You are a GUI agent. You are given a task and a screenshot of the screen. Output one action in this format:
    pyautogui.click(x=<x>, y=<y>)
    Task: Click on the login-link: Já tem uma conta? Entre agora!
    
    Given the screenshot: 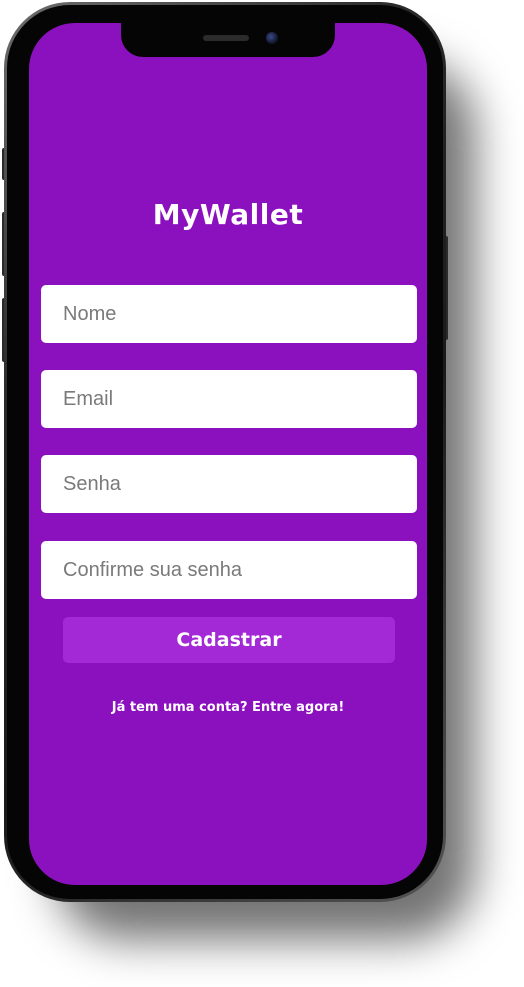 What is the action you would take?
    pyautogui.click(x=228, y=707)
    